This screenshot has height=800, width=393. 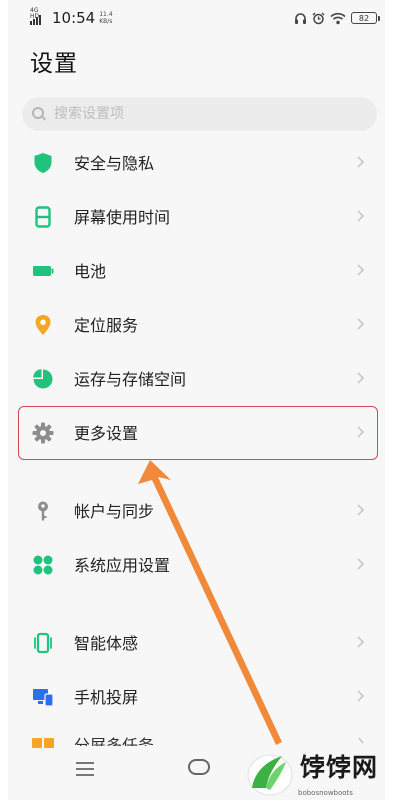 What do you see at coordinates (199, 767) in the screenshot?
I see `home-button-icon` at bounding box center [199, 767].